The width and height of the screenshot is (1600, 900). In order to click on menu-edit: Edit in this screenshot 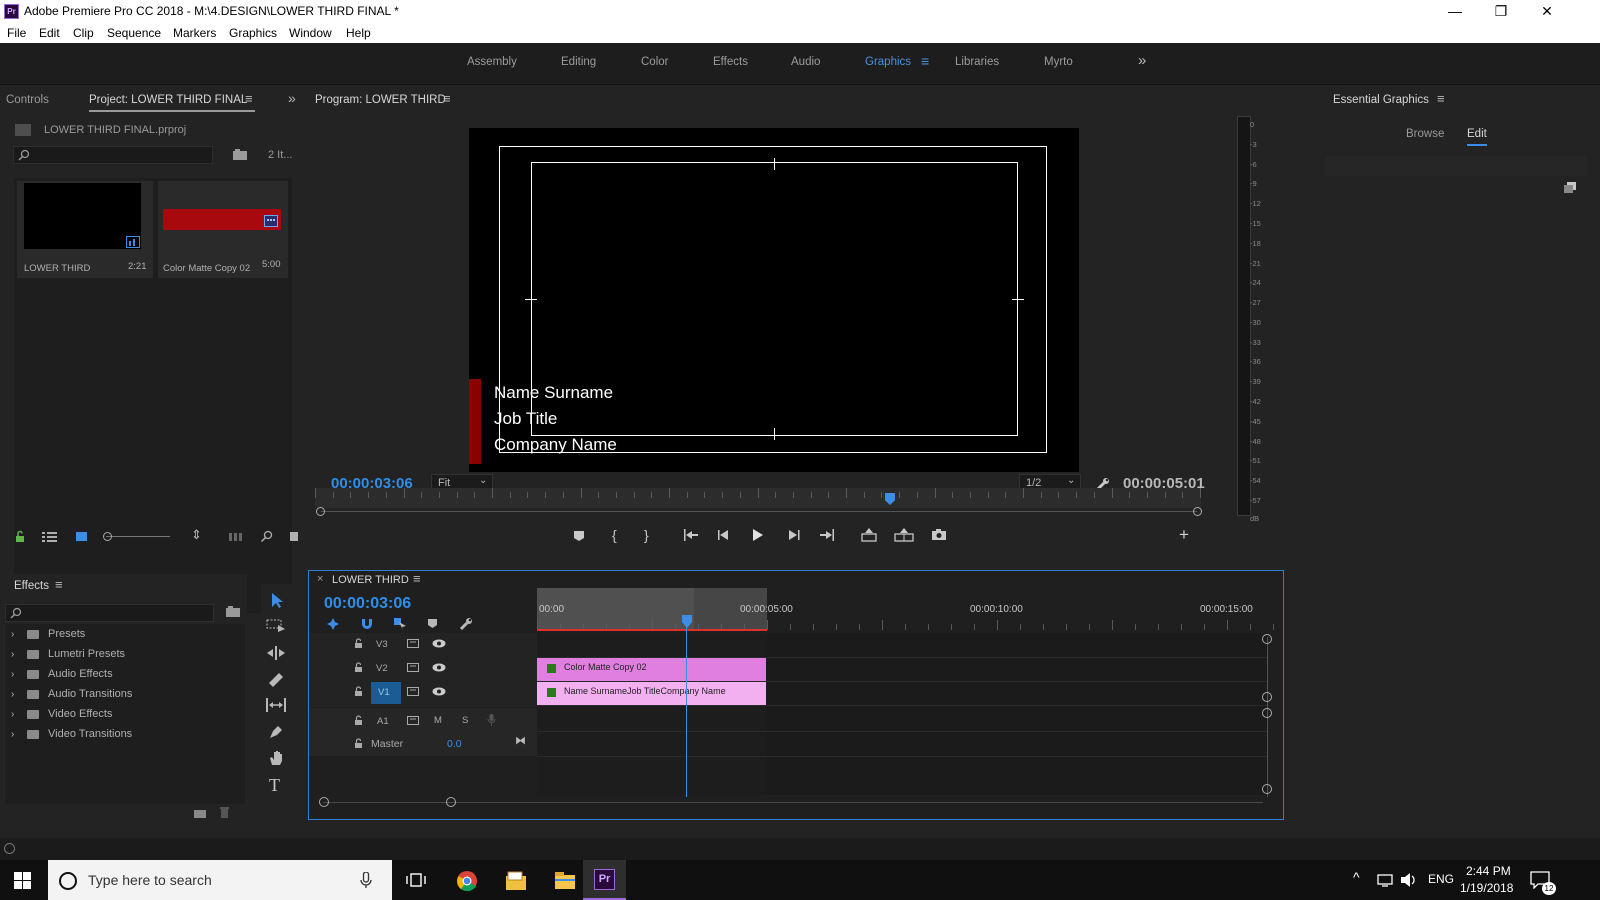, I will do `click(49, 33)`.